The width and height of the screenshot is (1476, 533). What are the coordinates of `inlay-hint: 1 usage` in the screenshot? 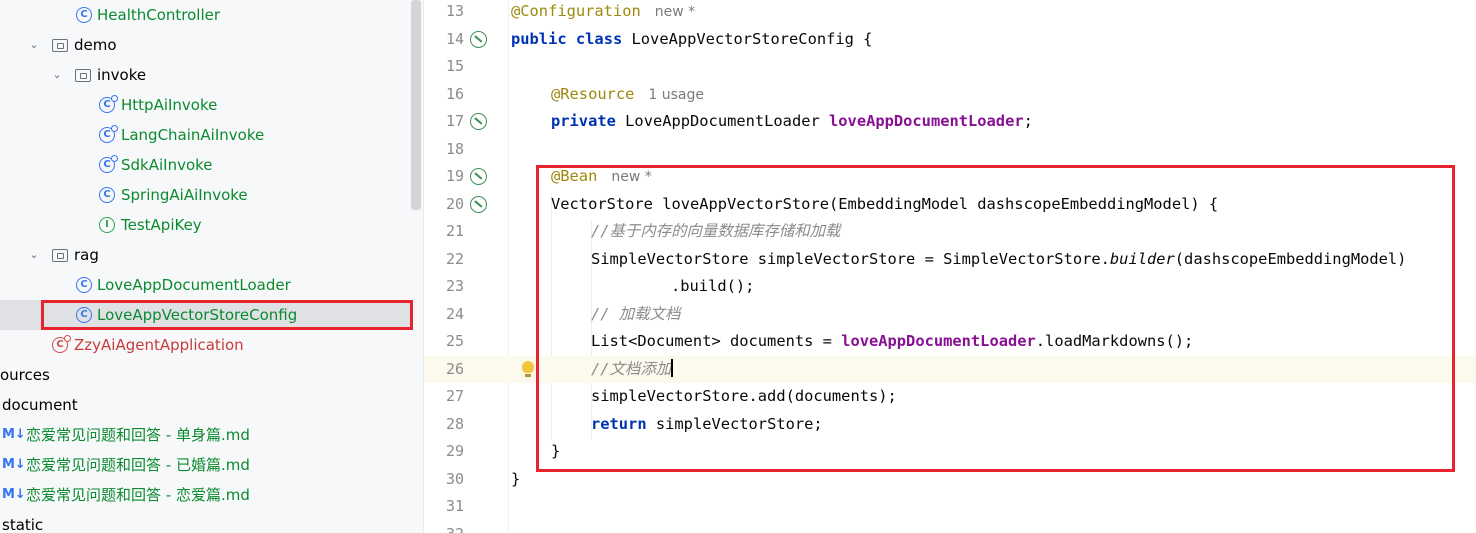 It's located at (676, 95).